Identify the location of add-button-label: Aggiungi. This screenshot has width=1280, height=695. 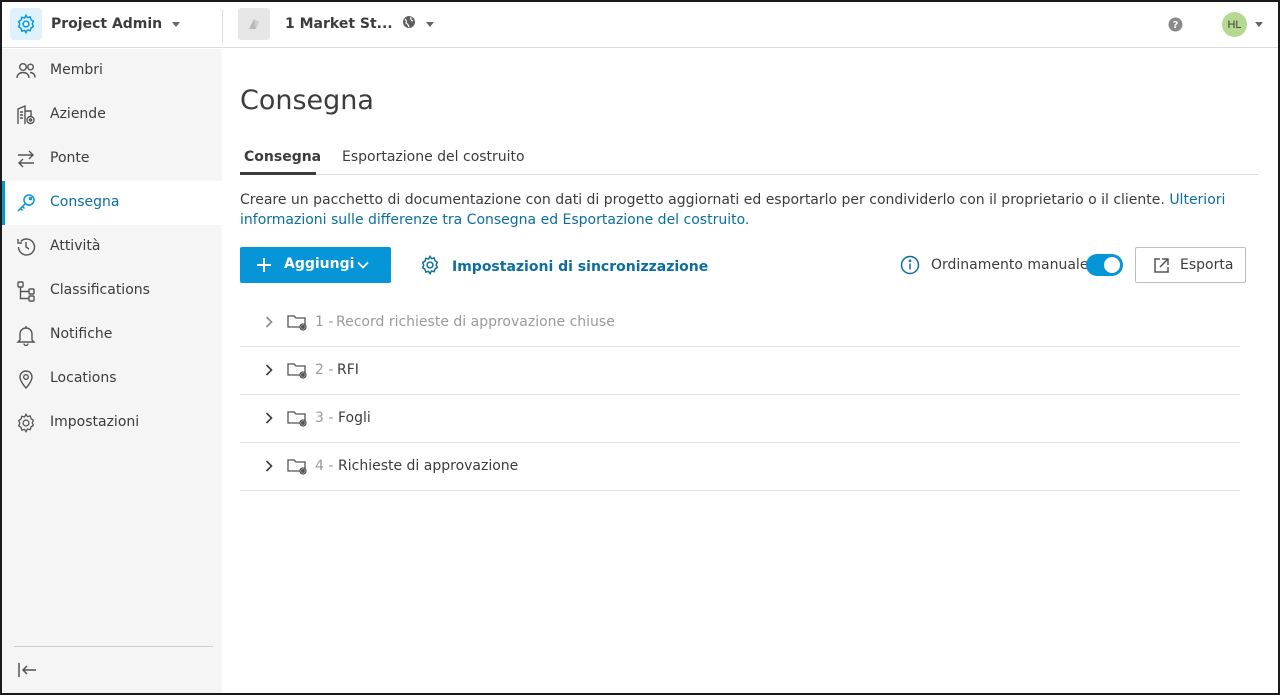
(319, 264).